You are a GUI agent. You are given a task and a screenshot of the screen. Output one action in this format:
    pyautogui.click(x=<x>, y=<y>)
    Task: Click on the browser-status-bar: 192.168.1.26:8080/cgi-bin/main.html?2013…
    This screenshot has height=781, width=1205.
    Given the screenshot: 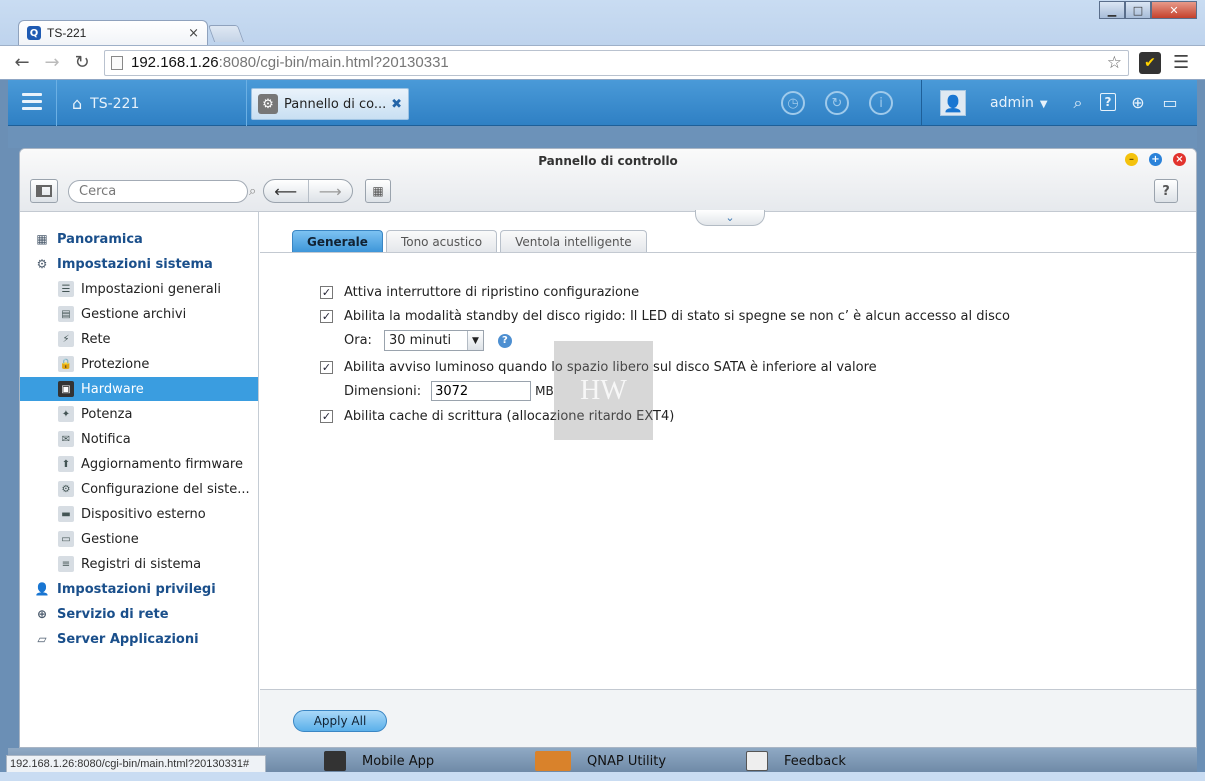 What is the action you would take?
    pyautogui.click(x=136, y=764)
    